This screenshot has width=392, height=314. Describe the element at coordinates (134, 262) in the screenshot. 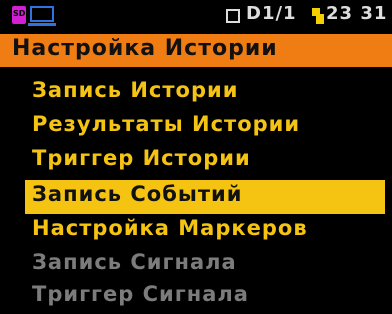

I see `menu-item-label: Запись Сигнала` at that location.